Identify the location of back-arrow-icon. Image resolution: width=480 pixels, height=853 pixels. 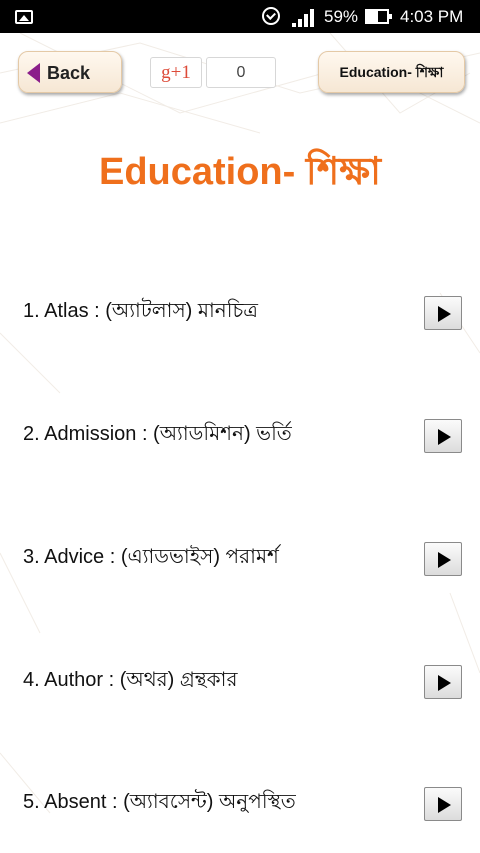
(33, 73).